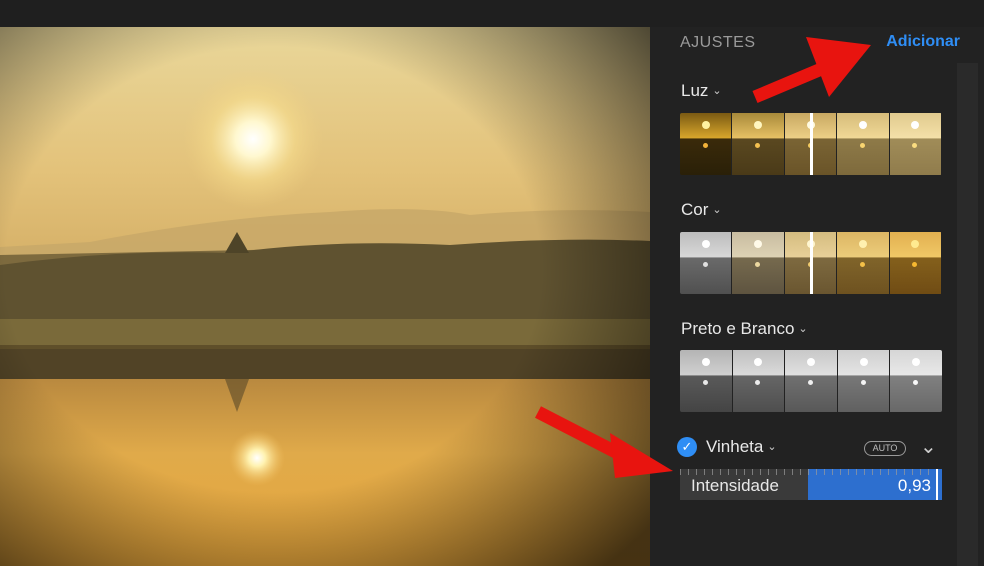 The height and width of the screenshot is (566, 984). Describe the element at coordinates (735, 446) in the screenshot. I see `vignette-label: Vinheta` at that location.